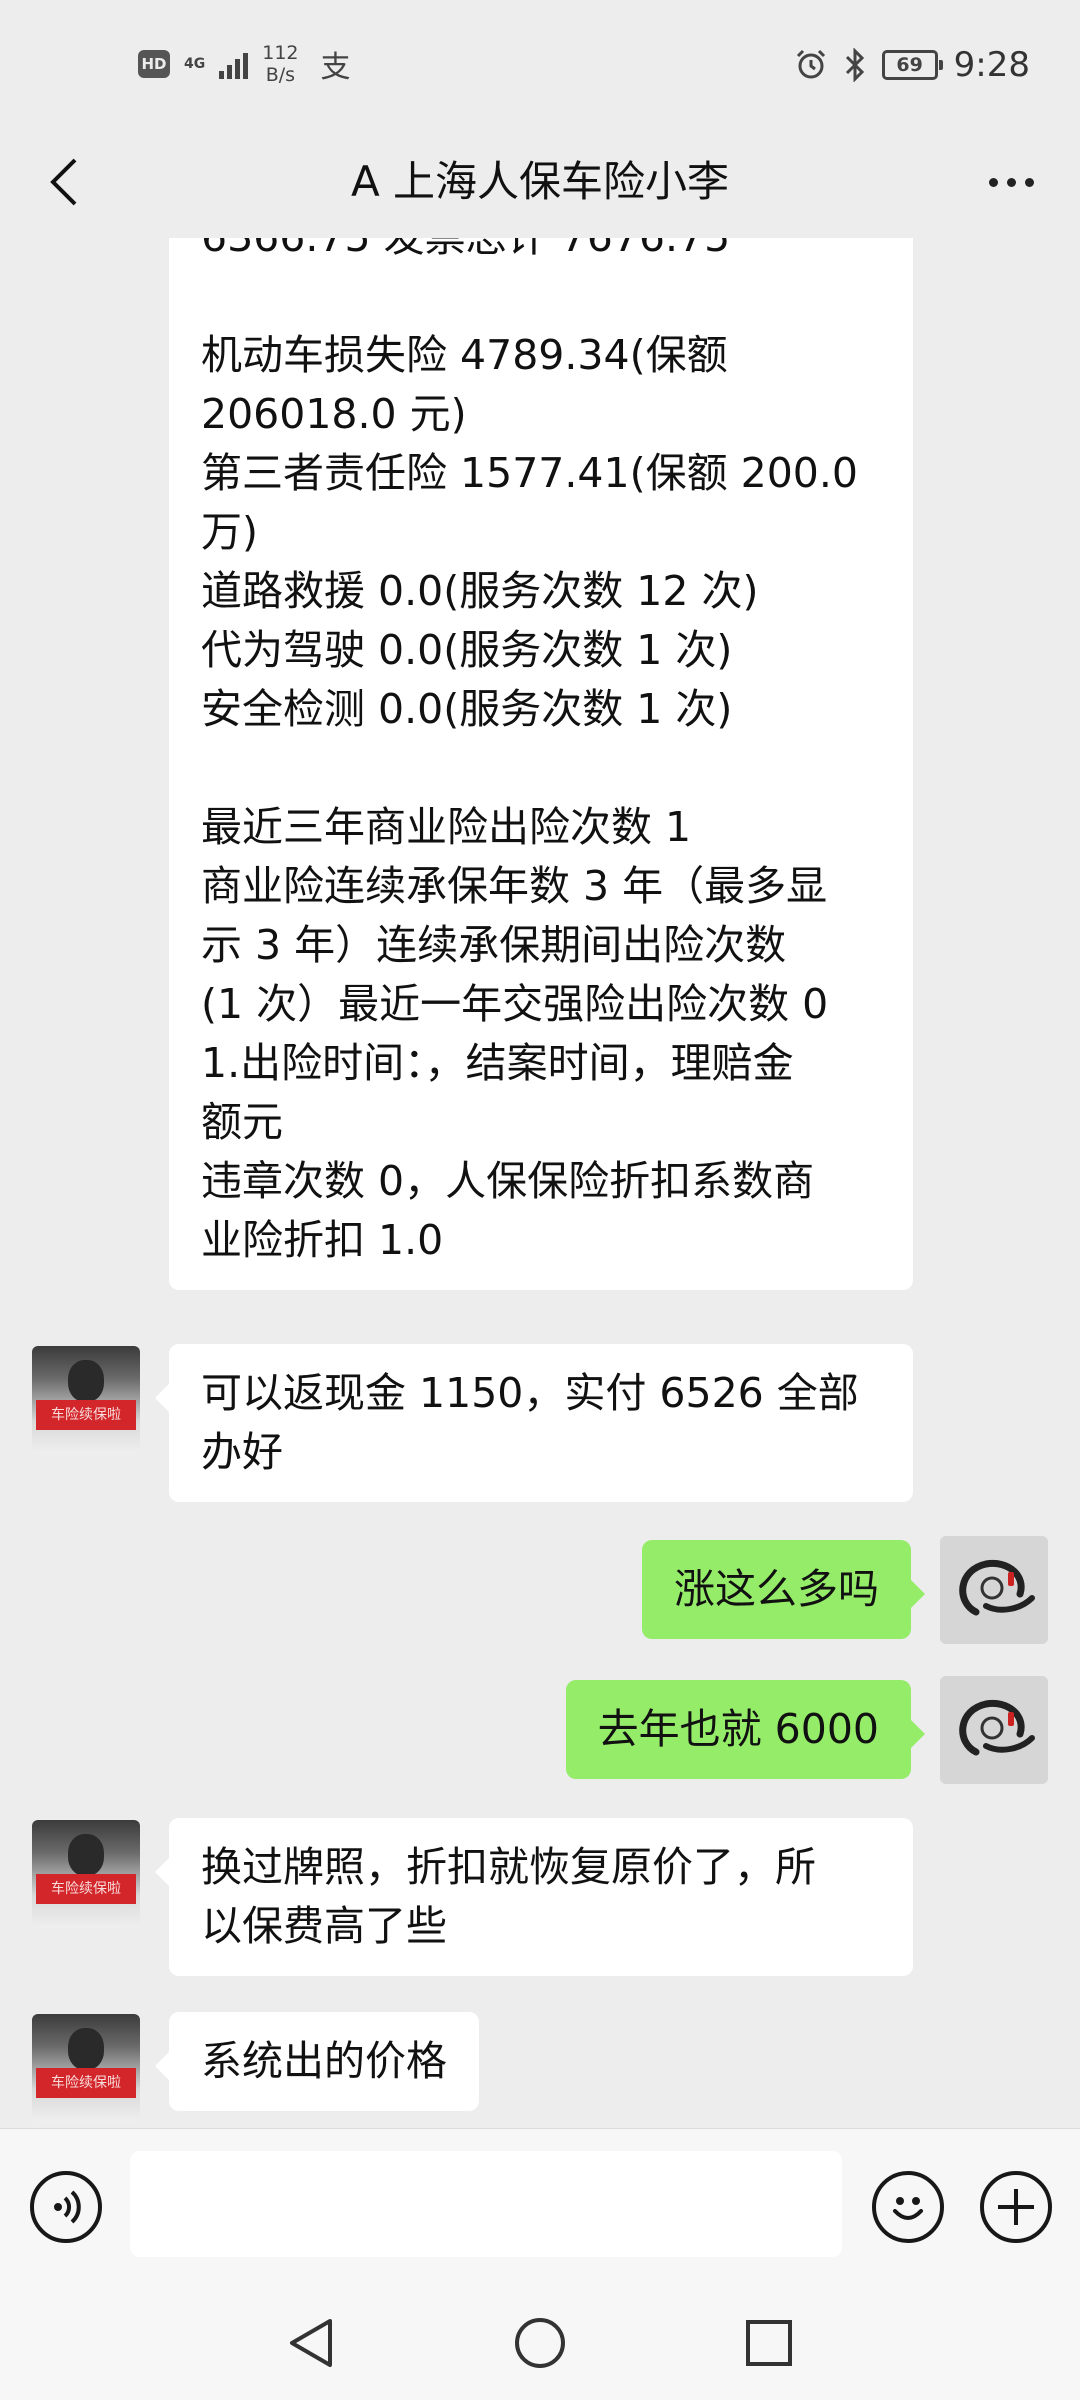 Image resolution: width=1080 pixels, height=2400 pixels. I want to click on back-button, so click(64, 182).